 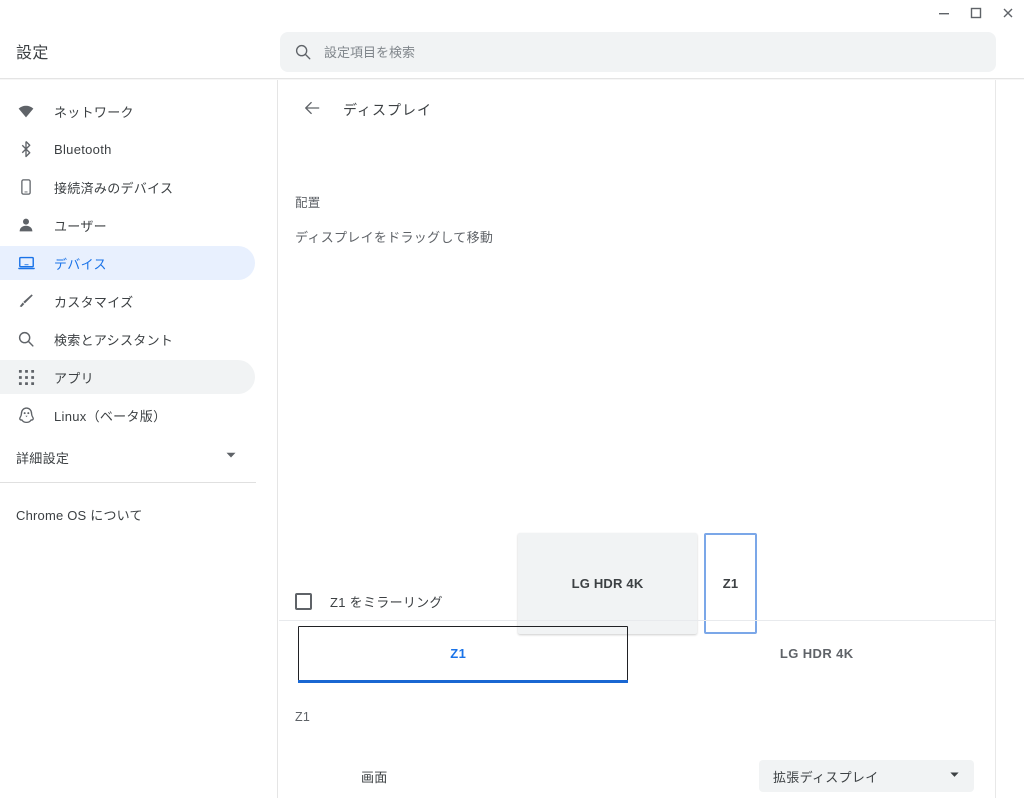 What do you see at coordinates (26, 111) in the screenshot?
I see `wifi-icon` at bounding box center [26, 111].